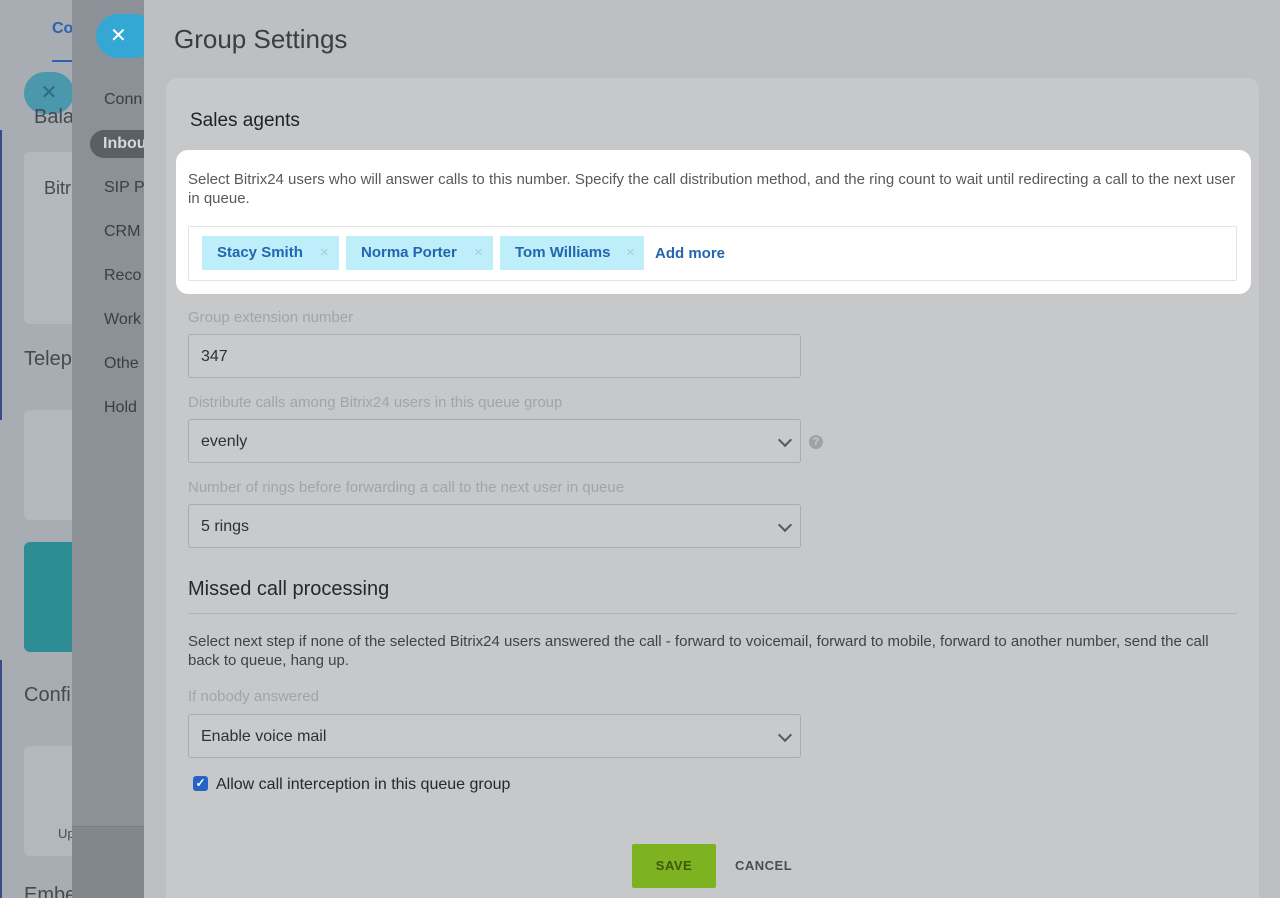 The width and height of the screenshot is (1280, 898). I want to click on agent-tag-label: Norma Porter, so click(409, 252).